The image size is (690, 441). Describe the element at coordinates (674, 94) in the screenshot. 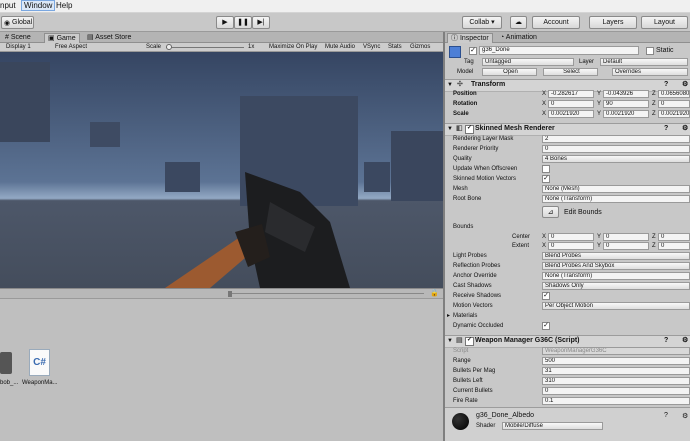

I see `position-z-input: 0.0656080` at that location.